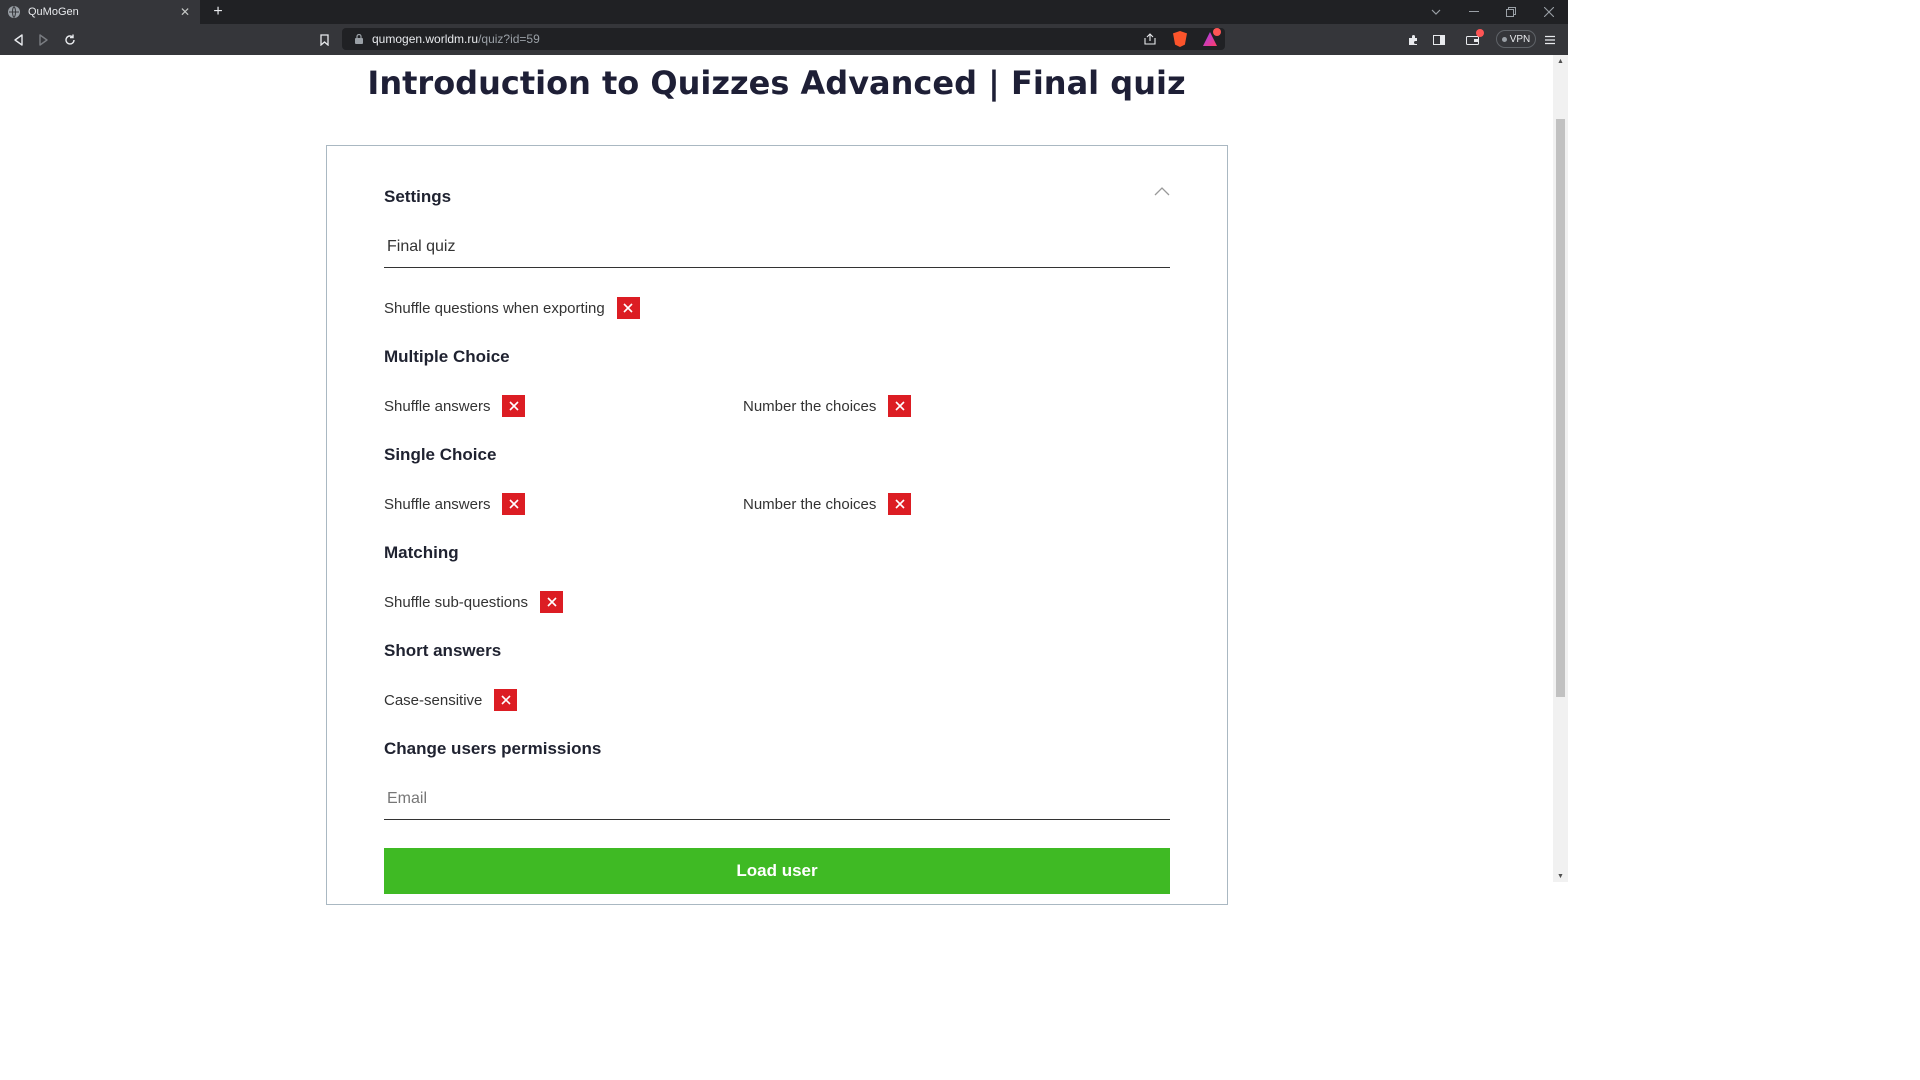  Describe the element at coordinates (1150, 39) in the screenshot. I see `share-icon` at that location.